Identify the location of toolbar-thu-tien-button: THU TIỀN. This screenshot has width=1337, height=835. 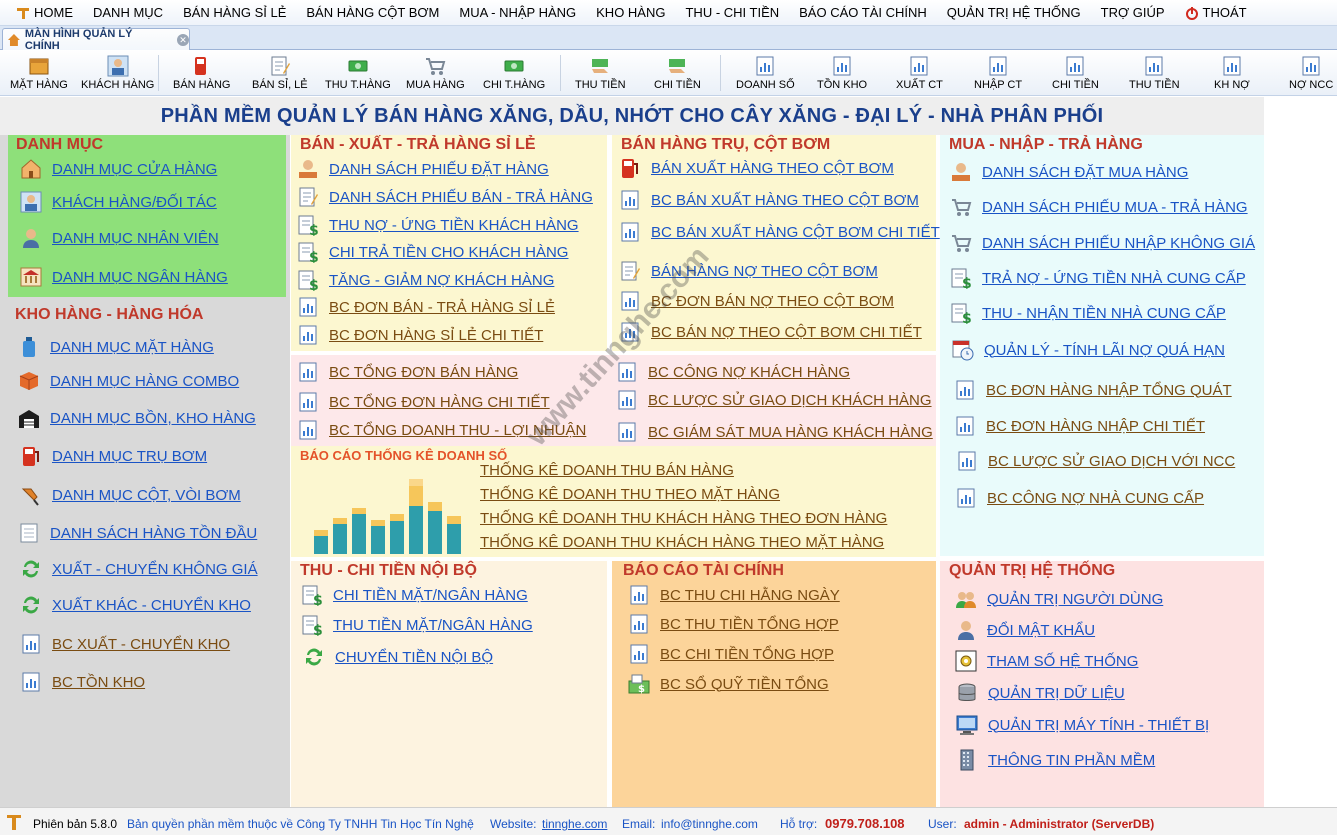
(600, 73).